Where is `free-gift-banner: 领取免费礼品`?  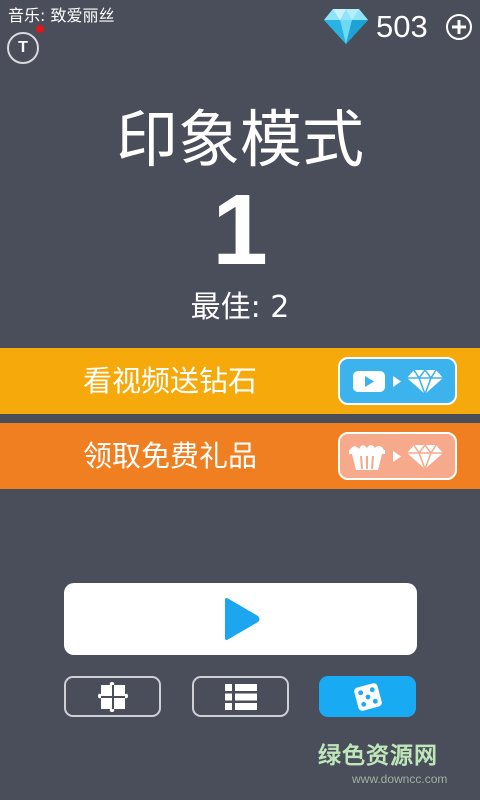 free-gift-banner: 领取免费礼品 is located at coordinates (240, 456).